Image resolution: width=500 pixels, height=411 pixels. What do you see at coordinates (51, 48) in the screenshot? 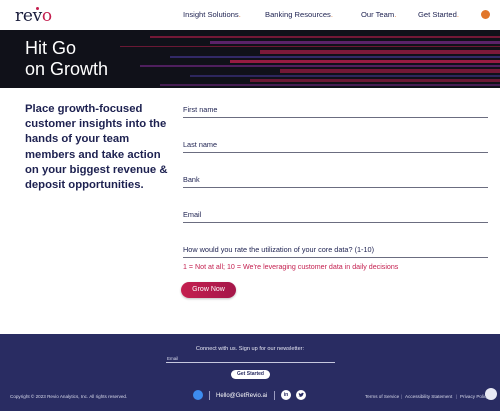
I see `hero-title-line-1: Hit Go` at bounding box center [51, 48].